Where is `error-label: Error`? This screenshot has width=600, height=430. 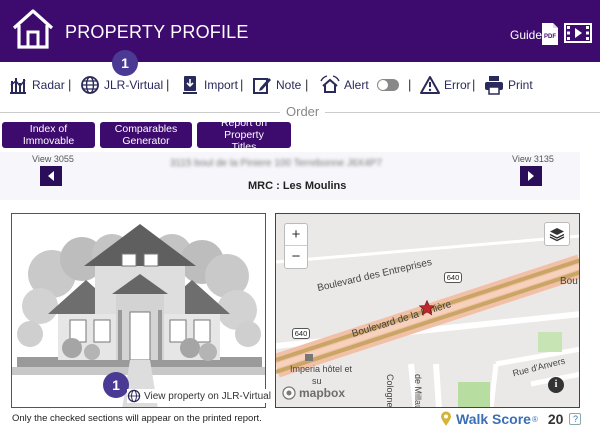 error-label: Error is located at coordinates (457, 85).